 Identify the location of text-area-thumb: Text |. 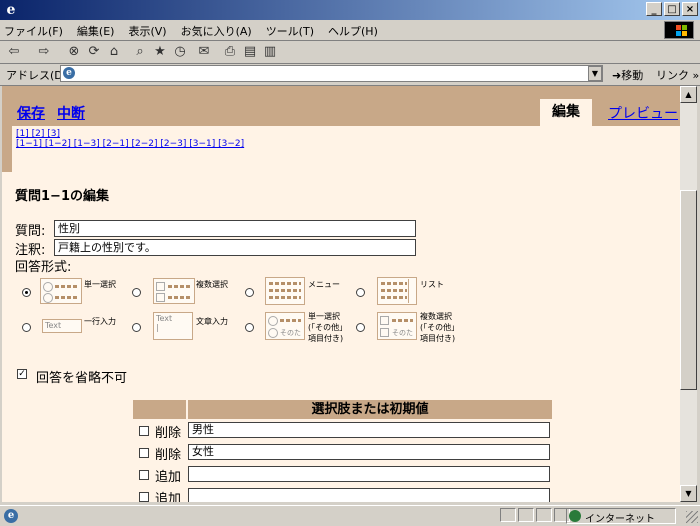
(173, 326).